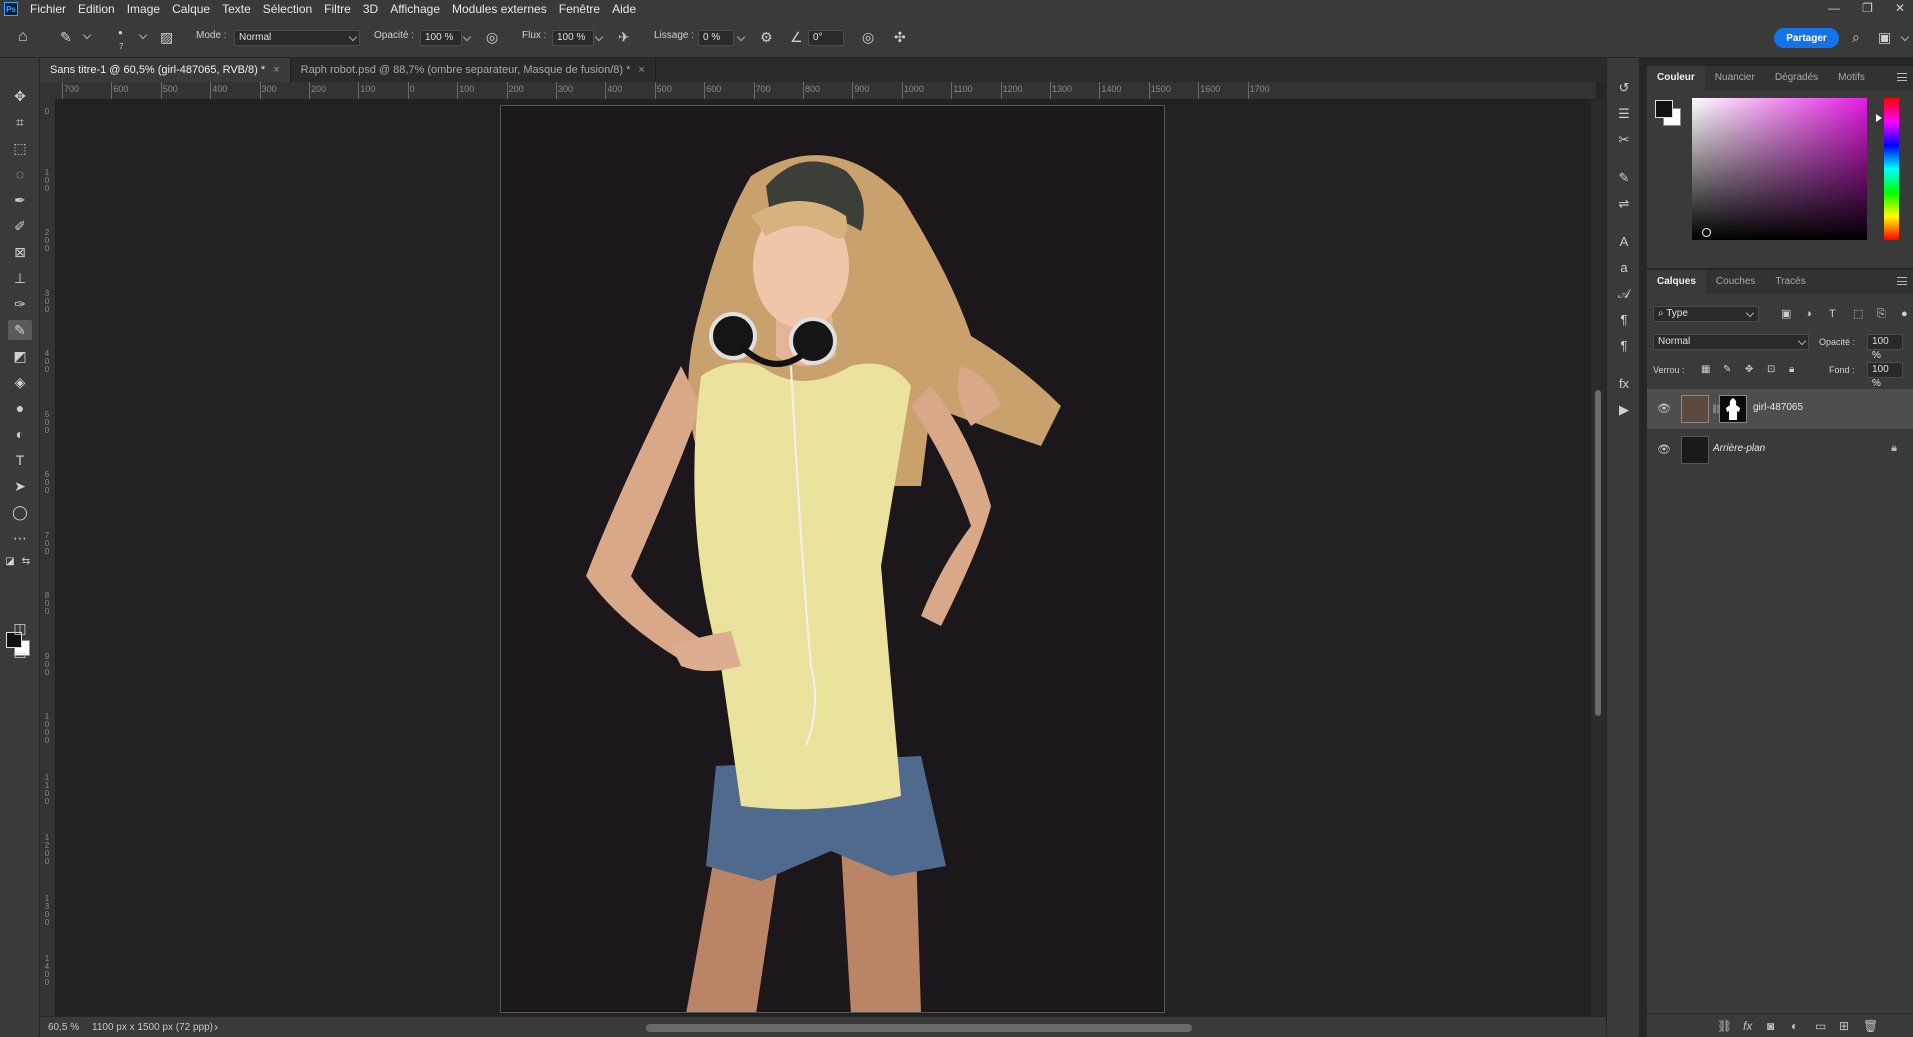 This screenshot has width=1913, height=1037. I want to click on zoom-level: 60,5 %, so click(63, 1027).